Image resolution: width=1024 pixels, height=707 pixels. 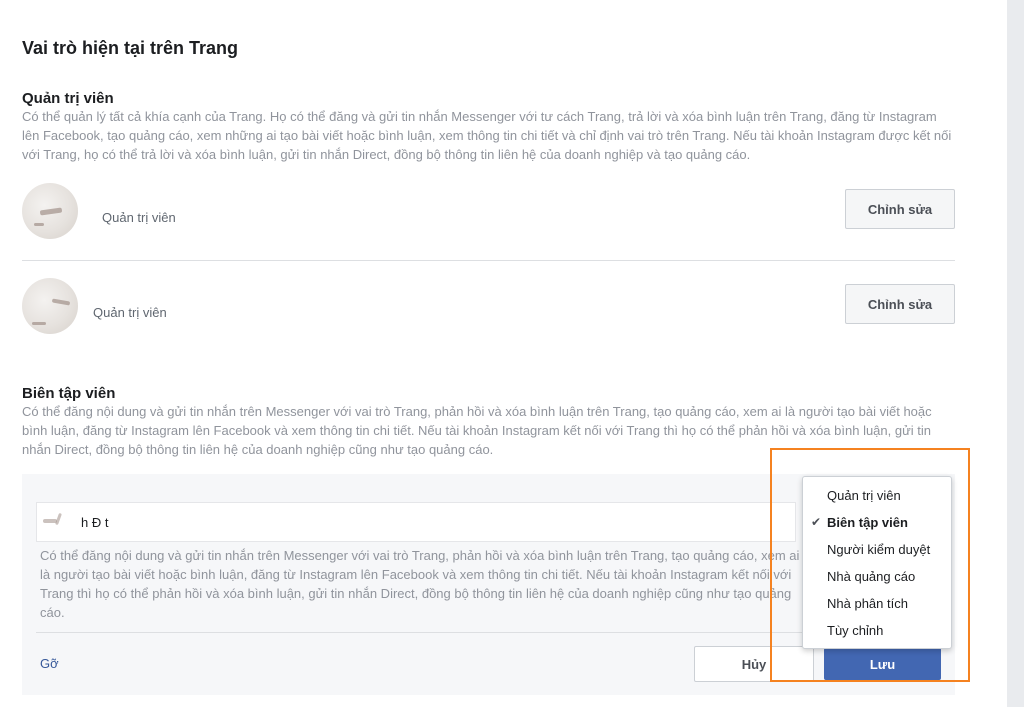 I want to click on page-title: Vai trò hiện tại trên Trang, so click(x=130, y=48).